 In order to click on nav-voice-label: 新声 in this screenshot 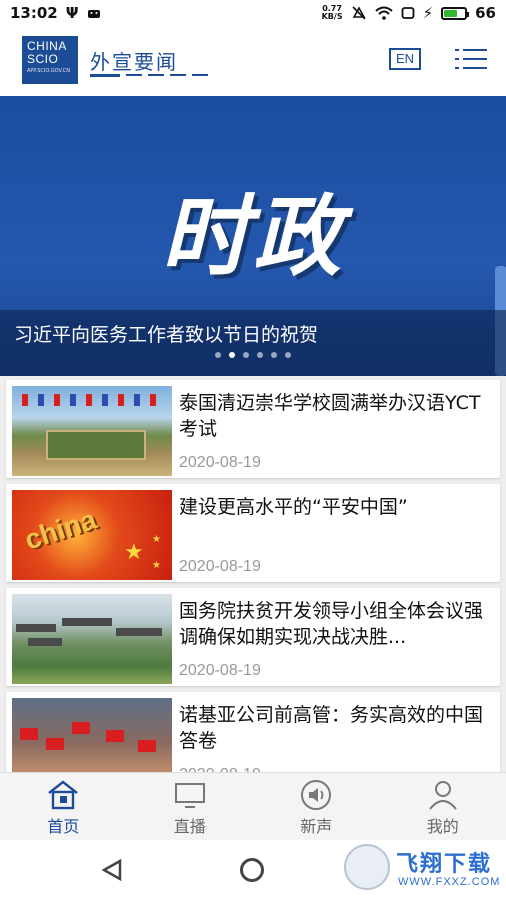, I will do `click(316, 826)`.